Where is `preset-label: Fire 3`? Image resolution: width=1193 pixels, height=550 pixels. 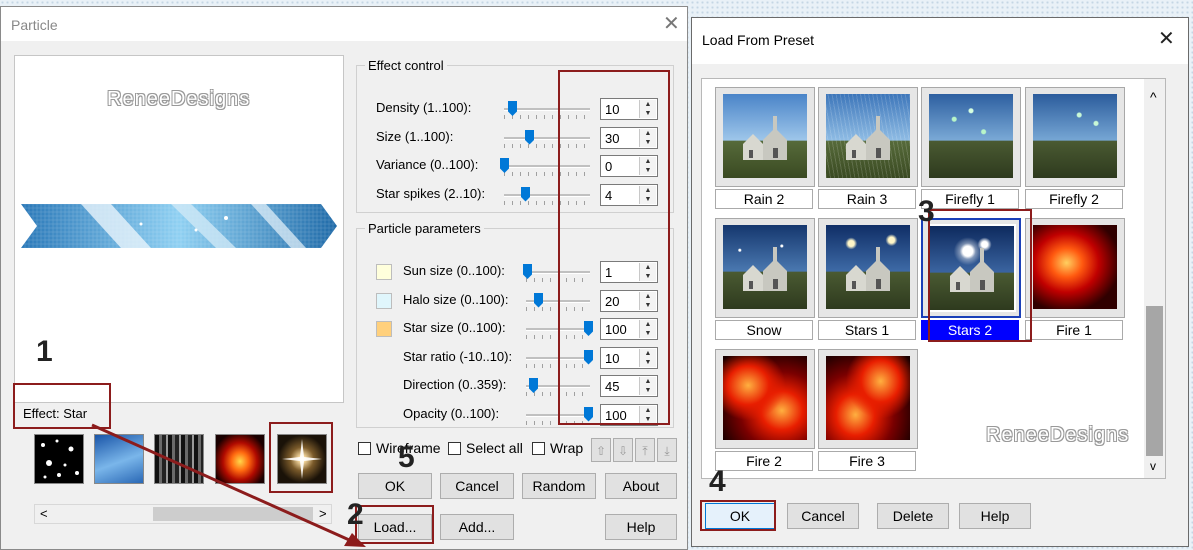 preset-label: Fire 3 is located at coordinates (867, 461).